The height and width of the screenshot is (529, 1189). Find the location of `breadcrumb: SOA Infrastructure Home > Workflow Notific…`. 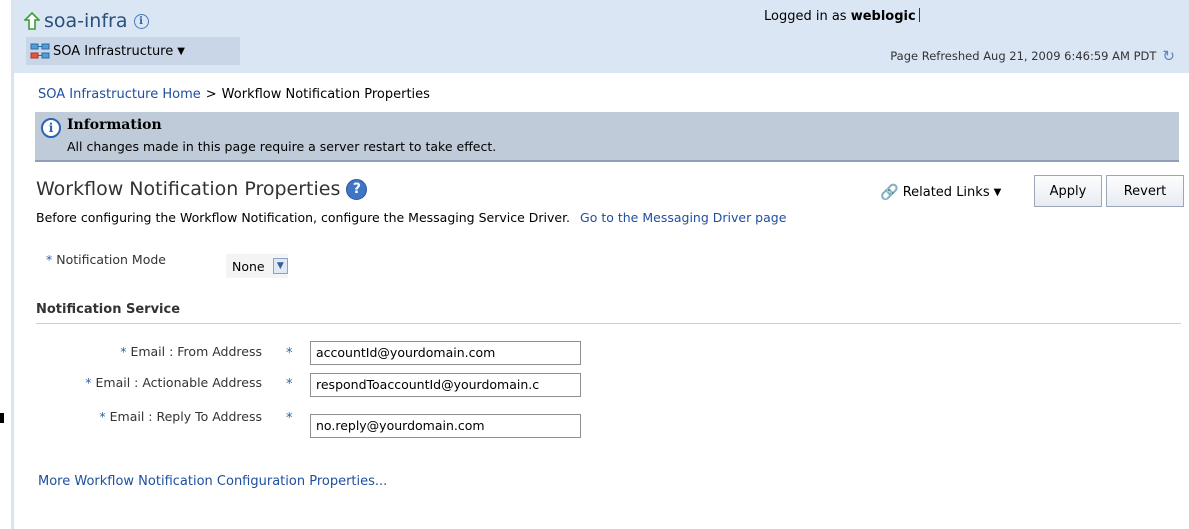

breadcrumb: SOA Infrastructure Home > Workflow Notific… is located at coordinates (234, 94).